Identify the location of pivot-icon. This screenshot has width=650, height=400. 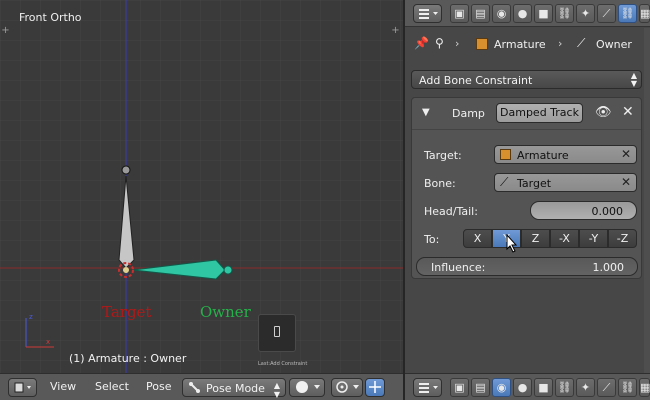
(347, 387).